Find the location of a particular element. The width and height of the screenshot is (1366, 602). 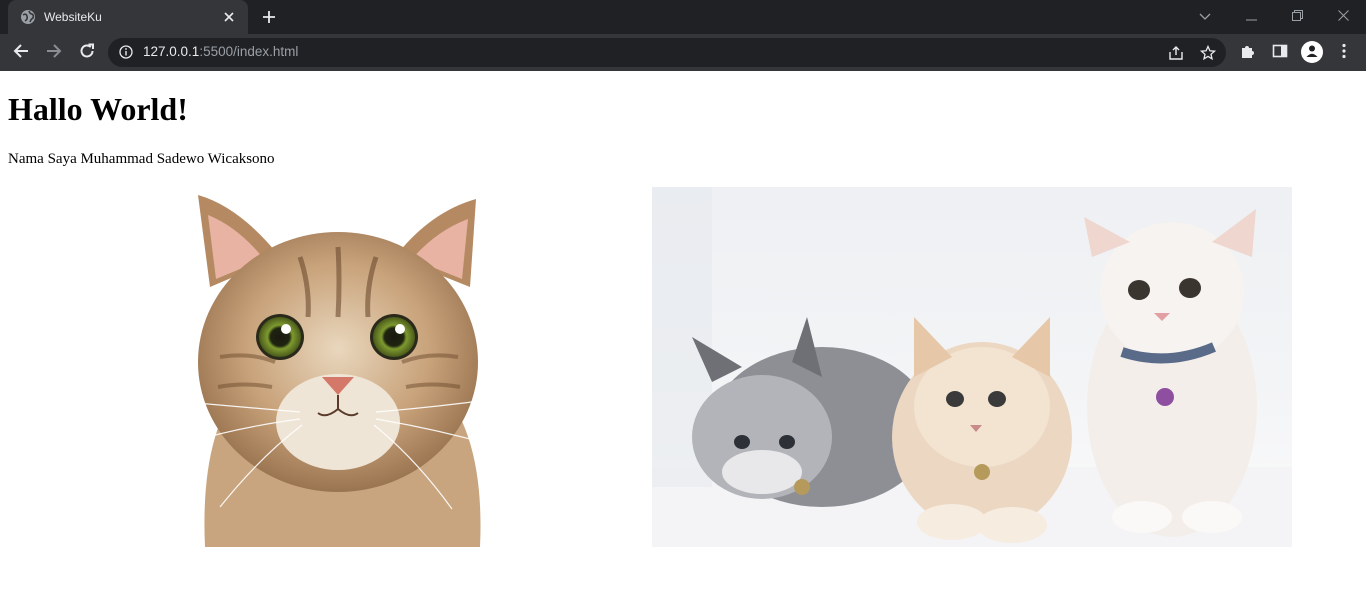

arrow-left-icon is located at coordinates (21, 53).